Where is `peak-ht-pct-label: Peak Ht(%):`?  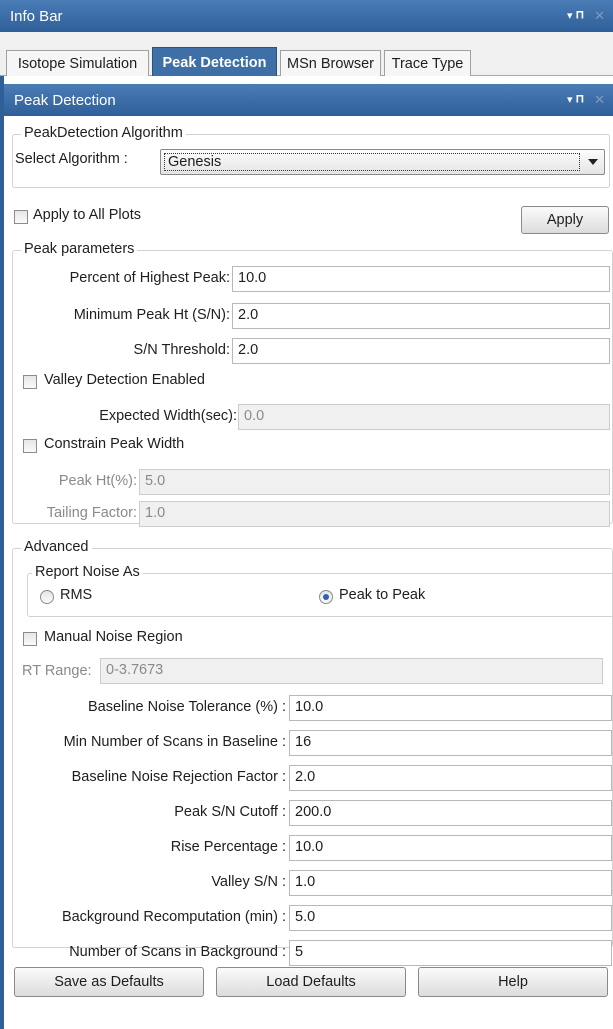
peak-ht-pct-label: Peak Ht(%): is located at coordinates (97, 481).